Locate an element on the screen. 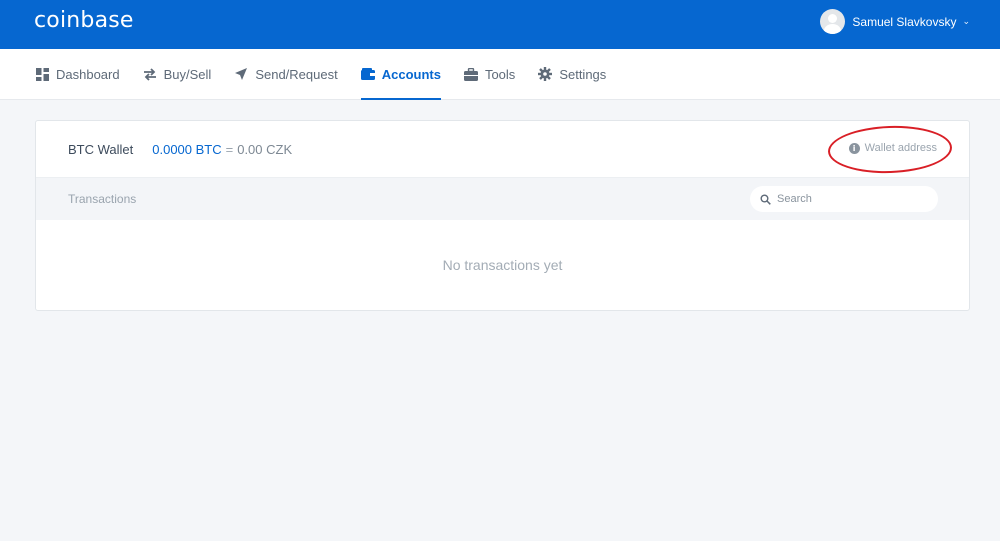  nav-buy-sell: Buy/Sell is located at coordinates (177, 74).